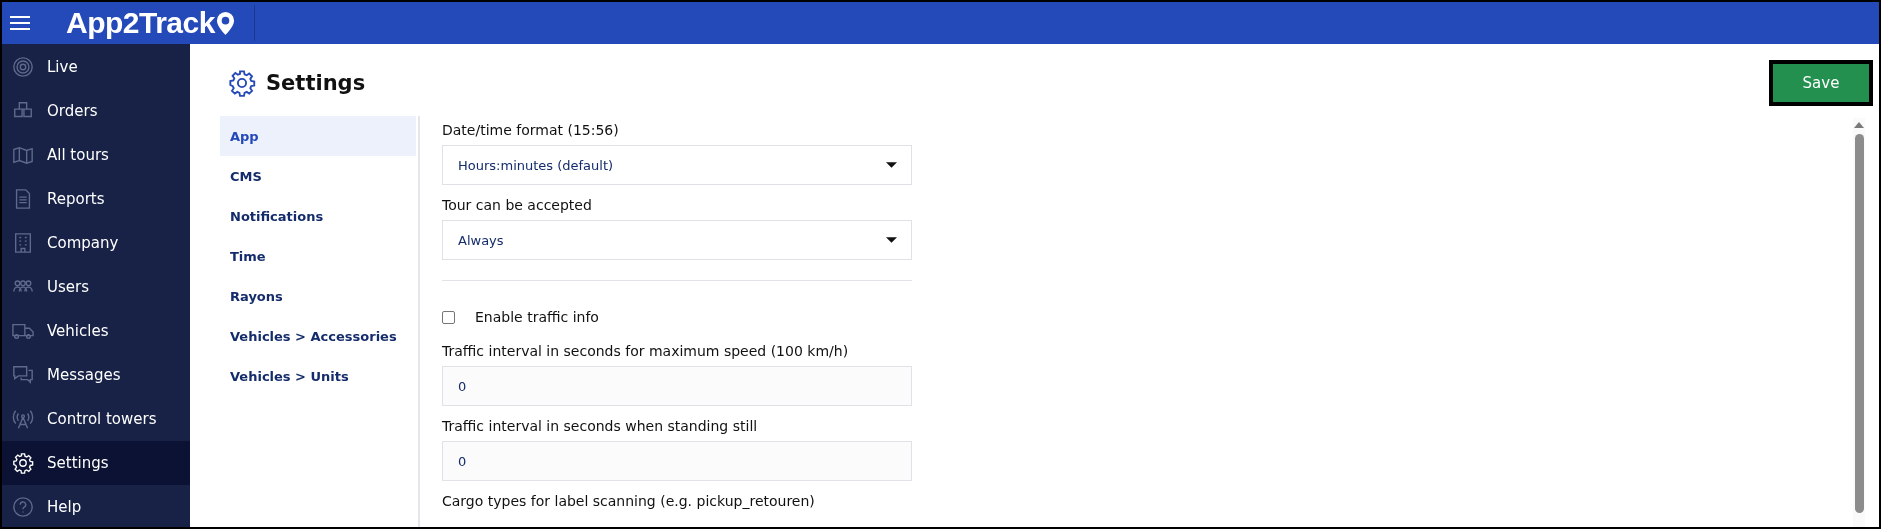 Image resolution: width=1881 pixels, height=529 pixels. I want to click on building-icon, so click(23, 243).